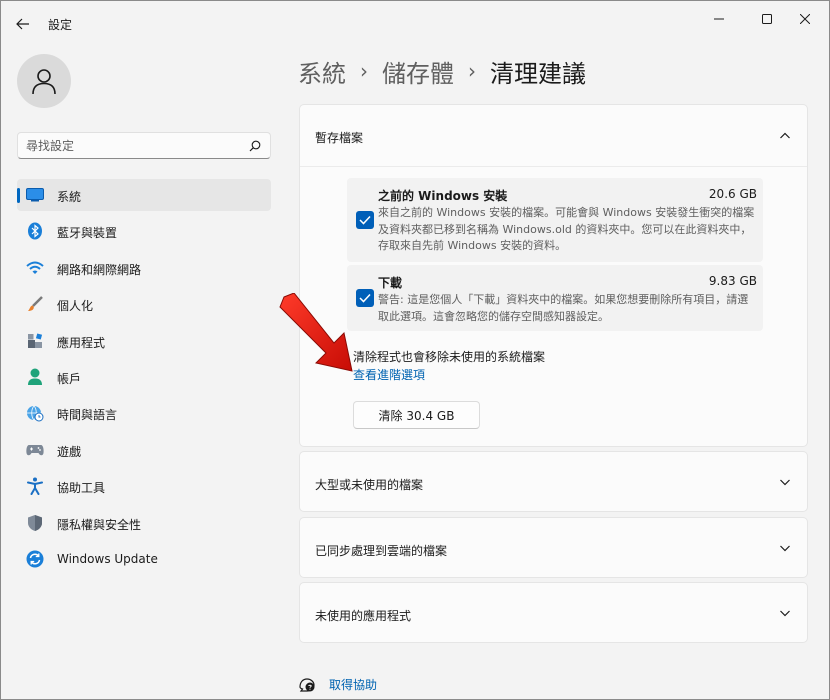 The width and height of the screenshot is (830, 700). What do you see at coordinates (307, 685) in the screenshot?
I see `help-icon` at bounding box center [307, 685].